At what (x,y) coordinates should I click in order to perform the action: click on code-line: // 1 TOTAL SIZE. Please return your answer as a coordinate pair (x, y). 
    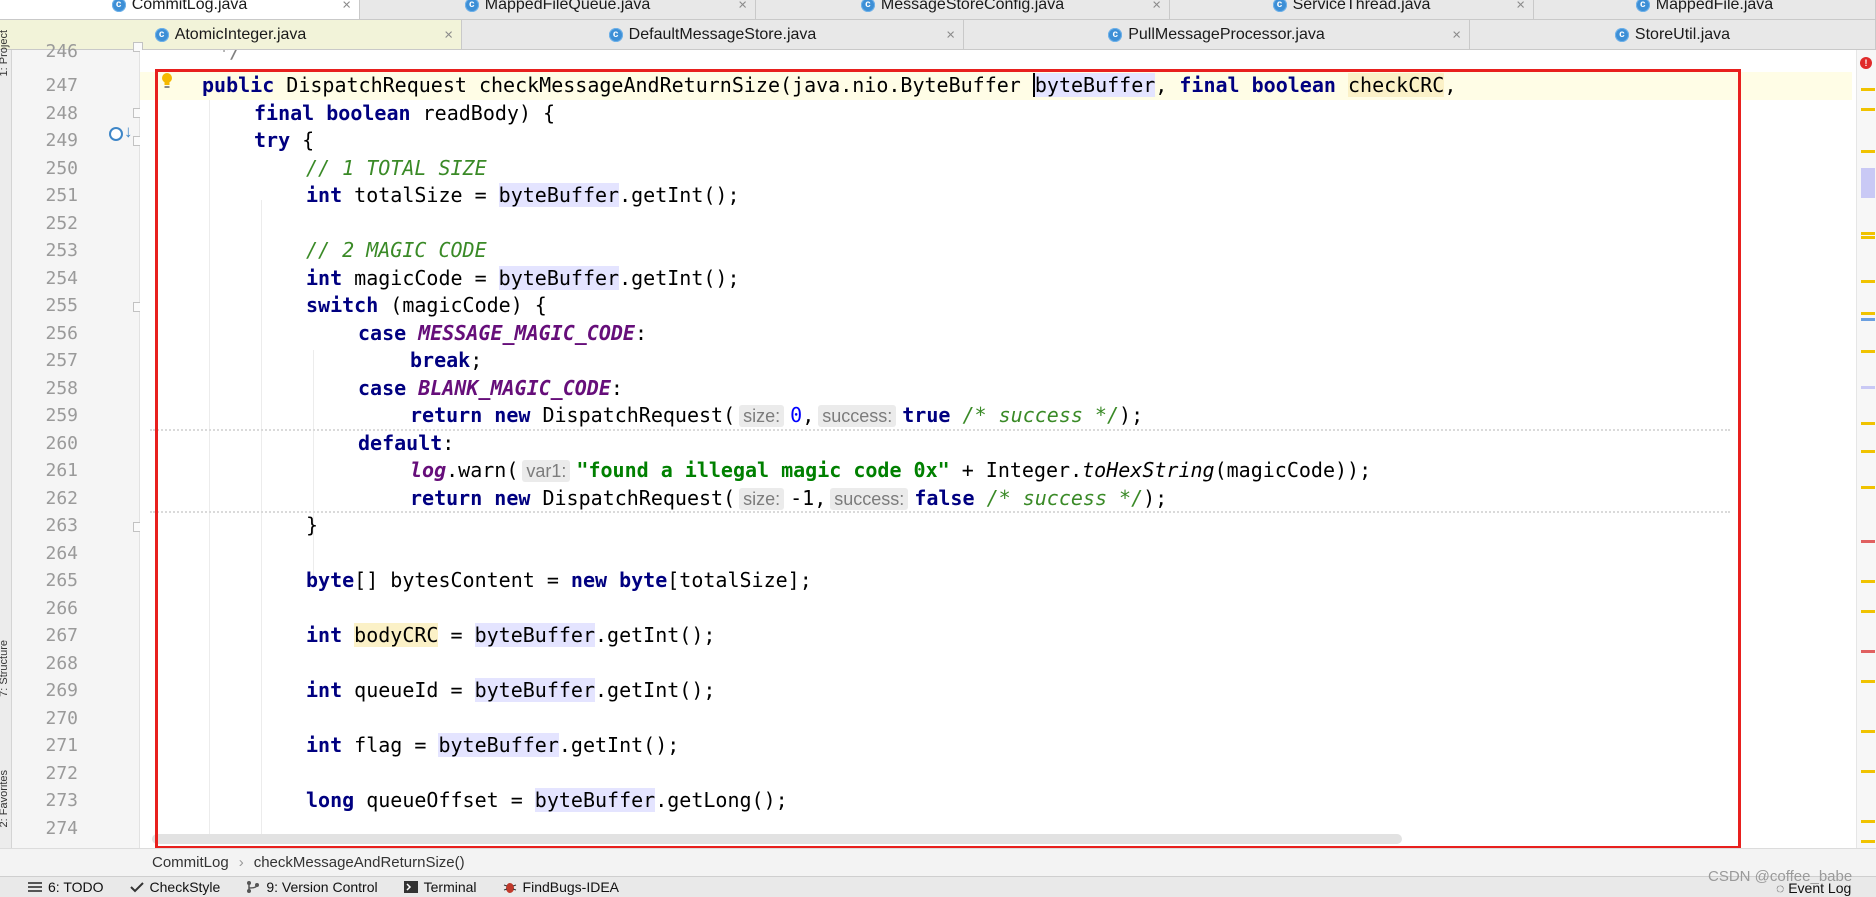
    Looking at the image, I should click on (396, 167).